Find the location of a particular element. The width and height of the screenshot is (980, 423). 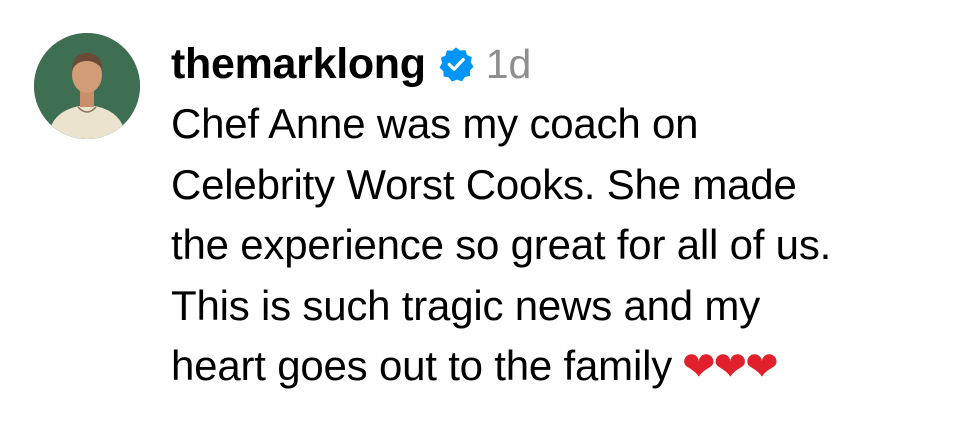

username-link: themarklong is located at coordinates (298, 64).